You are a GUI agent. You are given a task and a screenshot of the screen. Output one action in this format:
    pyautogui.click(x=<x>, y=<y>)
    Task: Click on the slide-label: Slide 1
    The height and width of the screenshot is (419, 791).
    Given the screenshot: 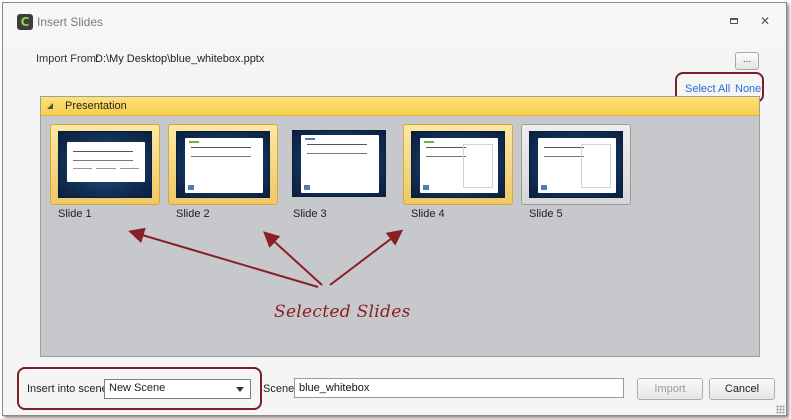 What is the action you would take?
    pyautogui.click(x=75, y=214)
    